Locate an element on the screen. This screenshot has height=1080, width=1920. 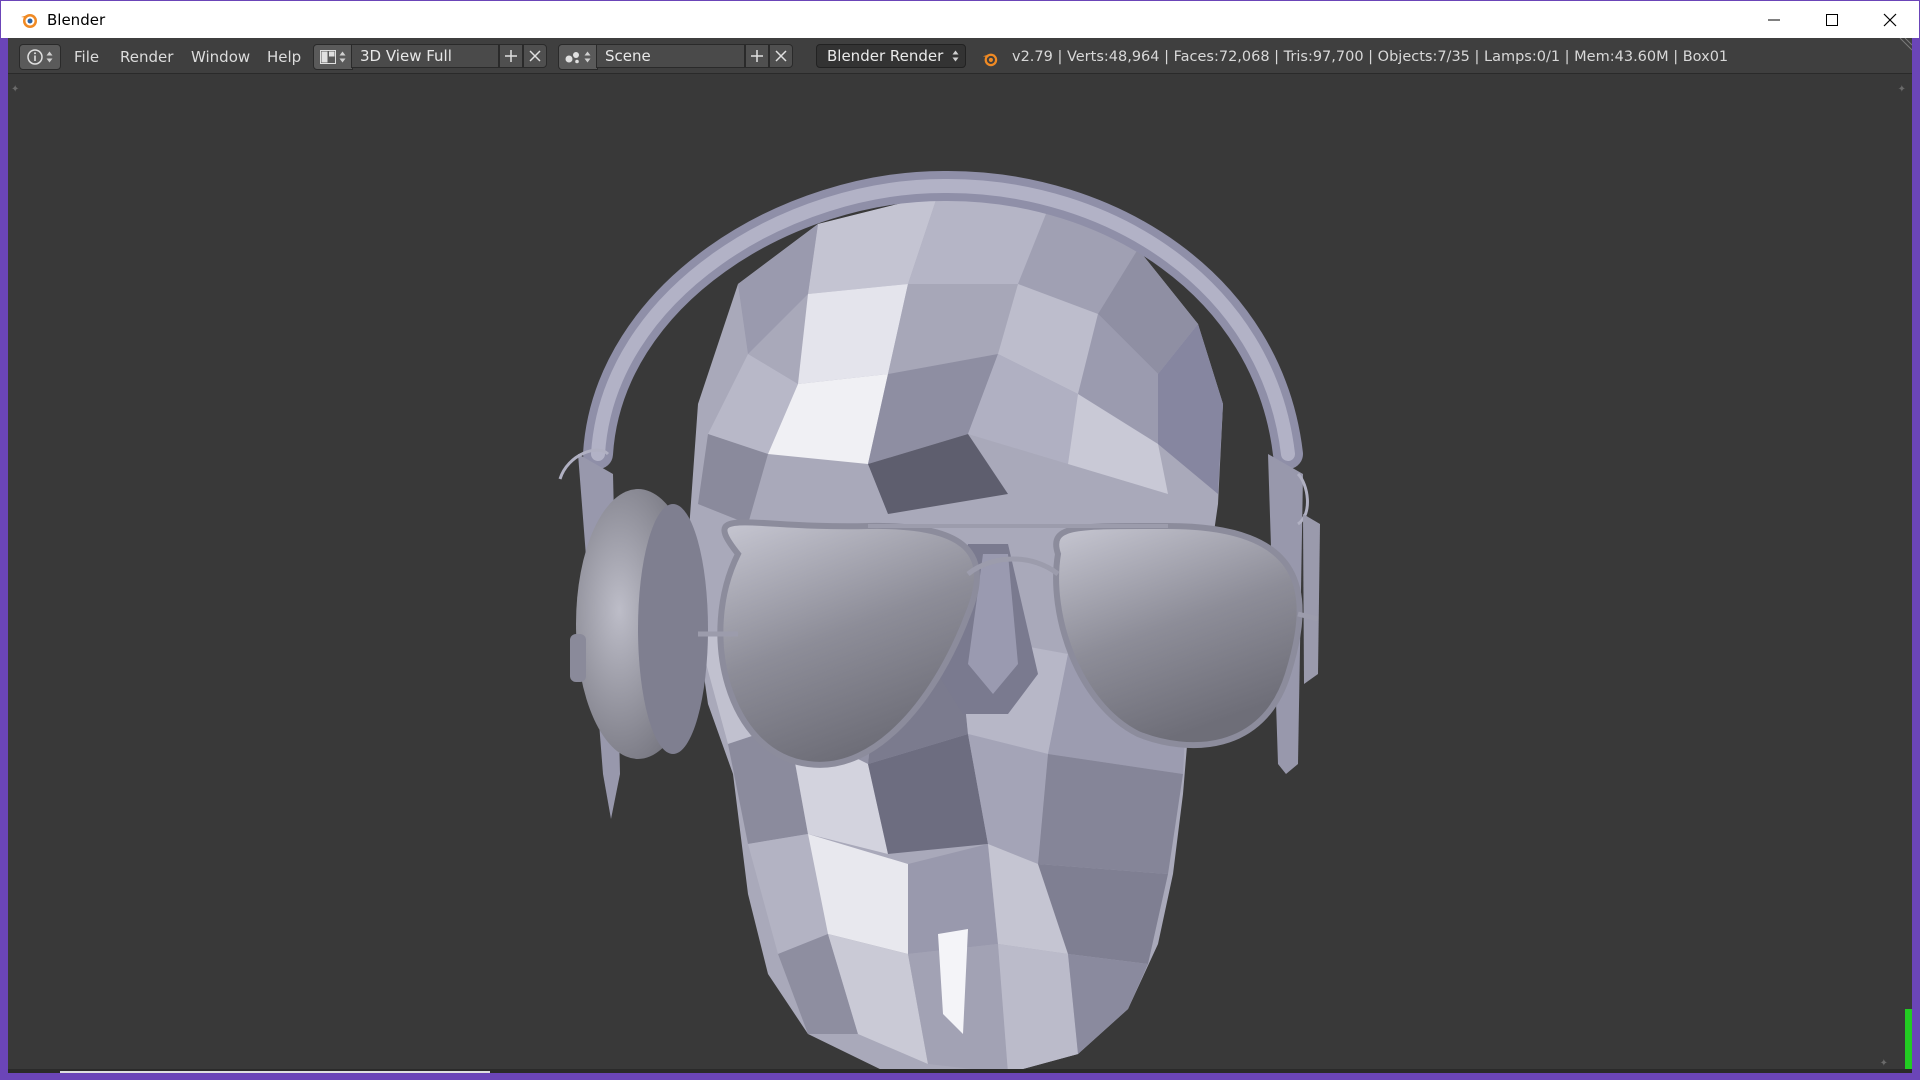
screen-layout-add-button is located at coordinates (511, 56).